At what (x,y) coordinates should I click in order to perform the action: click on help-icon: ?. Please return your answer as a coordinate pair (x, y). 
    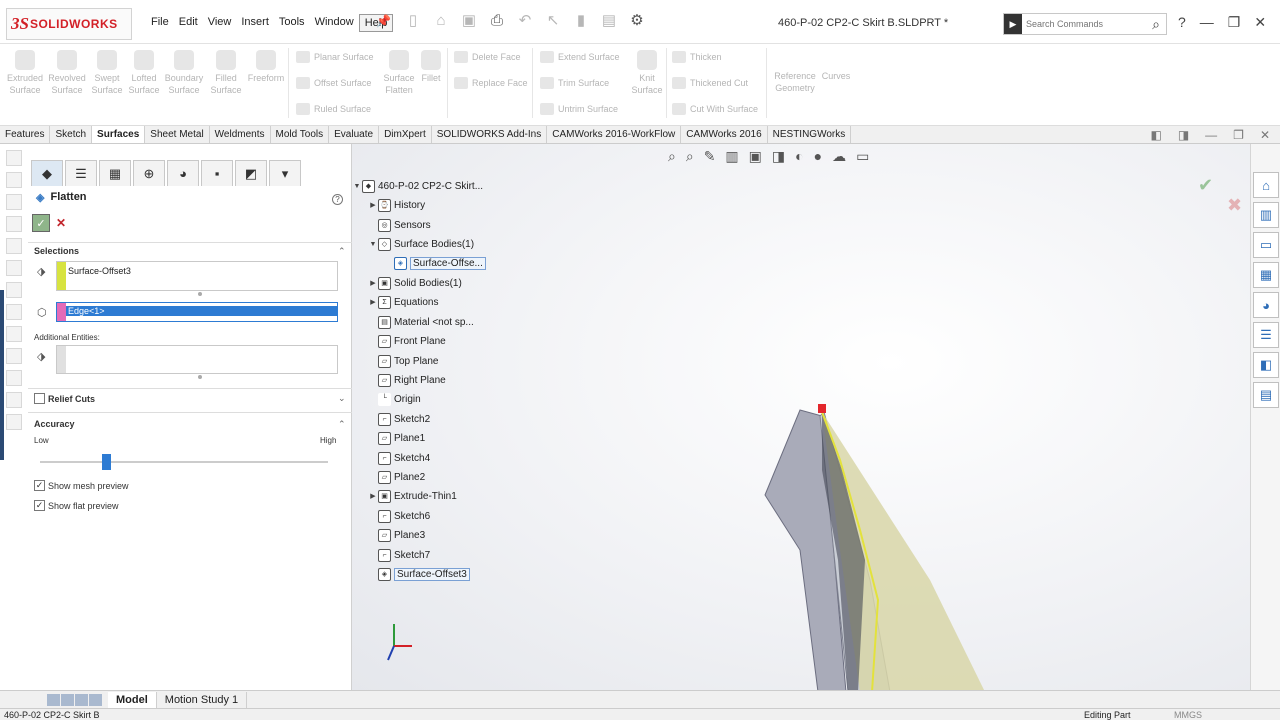
    Looking at the image, I should click on (1182, 22).